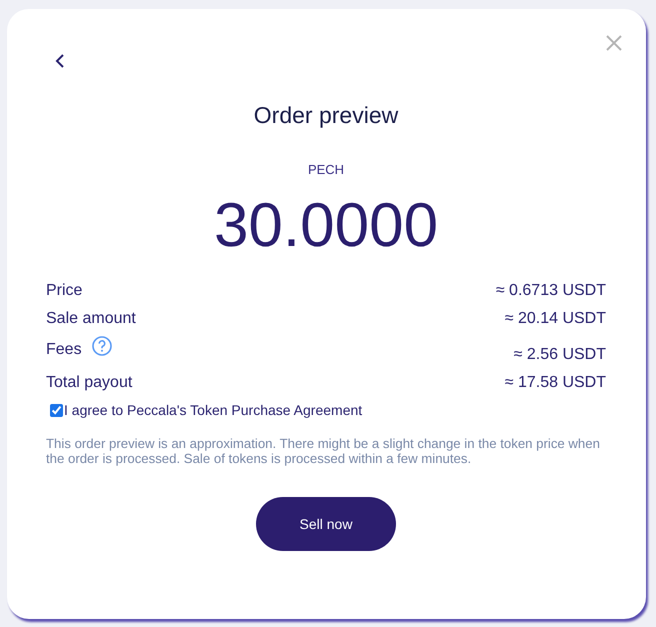  What do you see at coordinates (323, 451) in the screenshot?
I see `disclaimer-text: This order preview is an approximation. There might be a slight change in the token price when the order is processed. Sale of tokens is processed within a few minutes.` at bounding box center [323, 451].